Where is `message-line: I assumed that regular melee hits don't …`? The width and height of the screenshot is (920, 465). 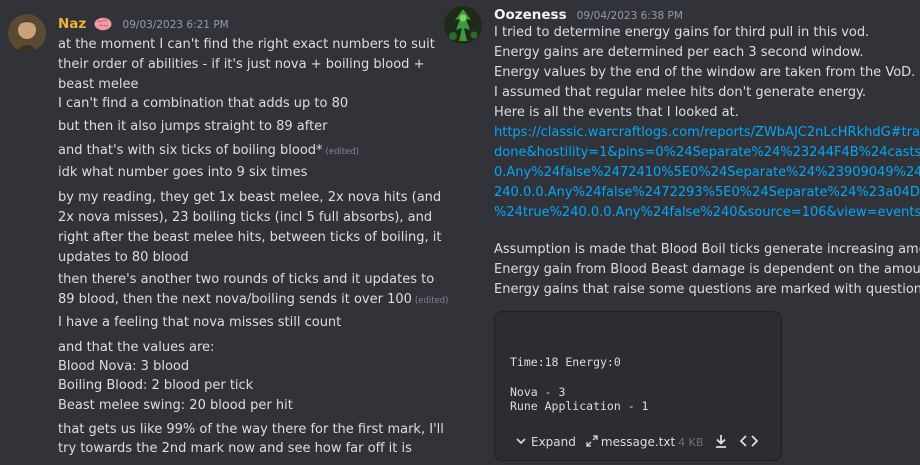
message-line: I assumed that regular melee hits don't … is located at coordinates (680, 92).